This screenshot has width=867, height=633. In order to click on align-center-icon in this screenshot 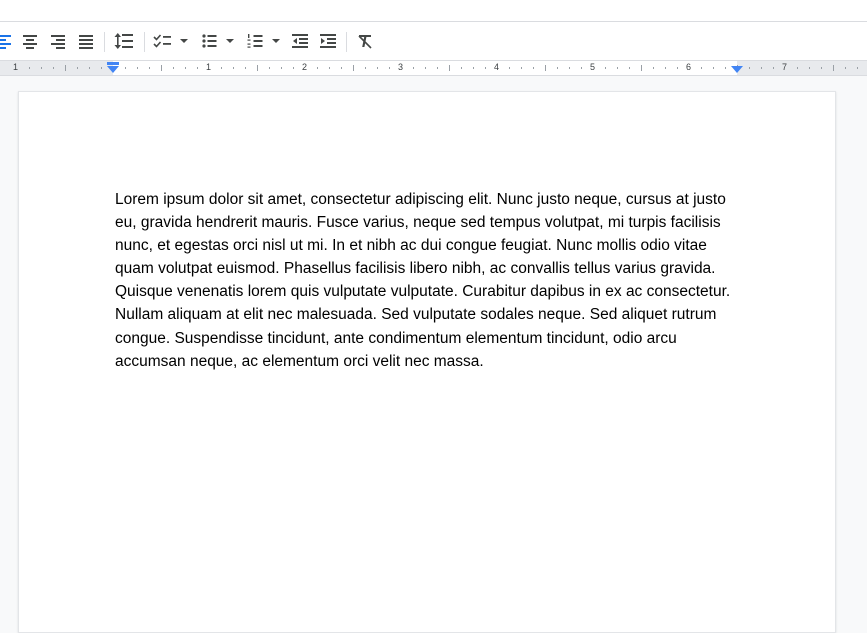, I will do `click(30, 42)`.